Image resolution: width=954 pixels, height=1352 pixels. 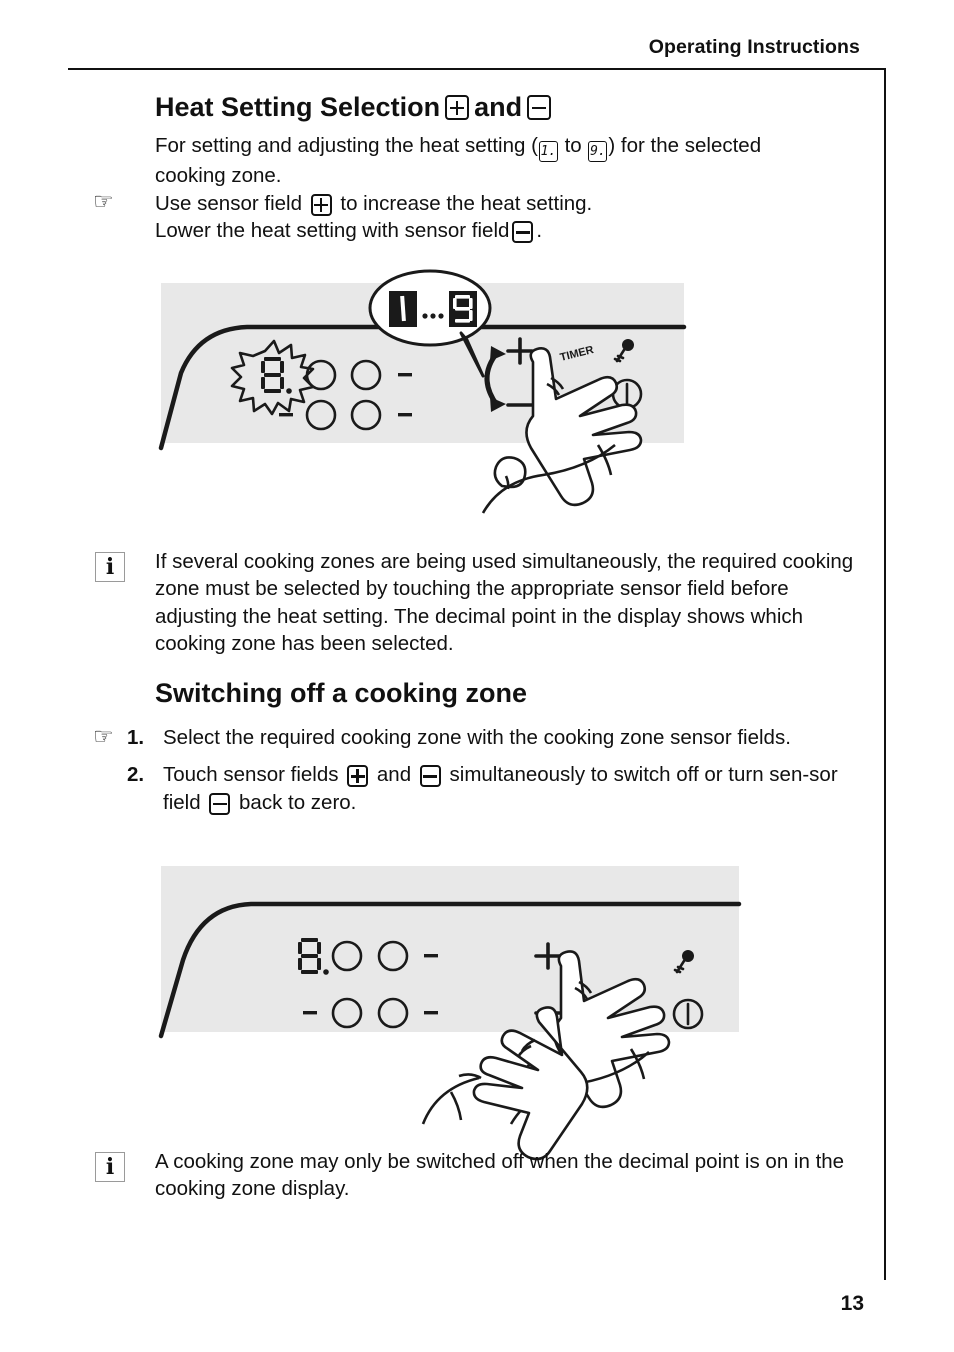 I want to click on header-rule, so click(x=477, y=69).